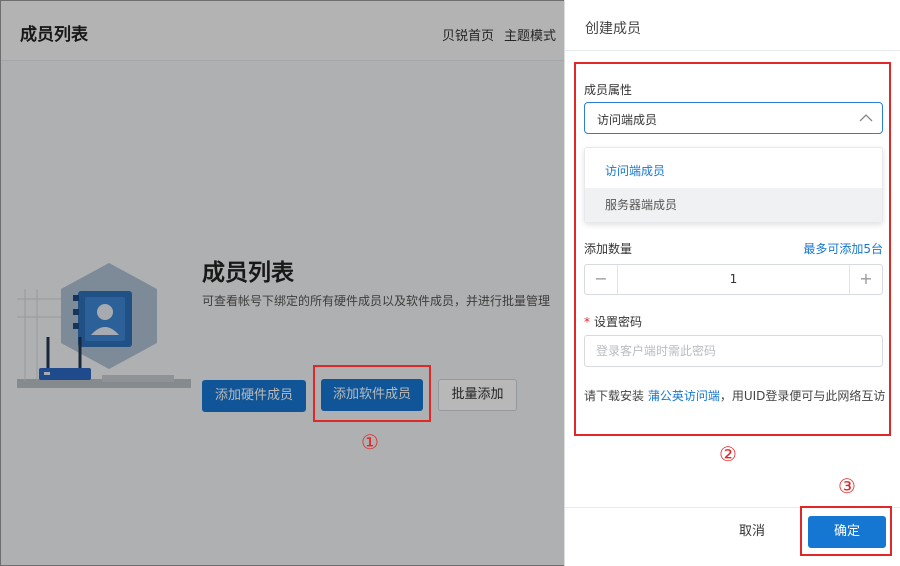 The width and height of the screenshot is (900, 566). What do you see at coordinates (613, 29) in the screenshot?
I see `drawer-title: 创建成员` at bounding box center [613, 29].